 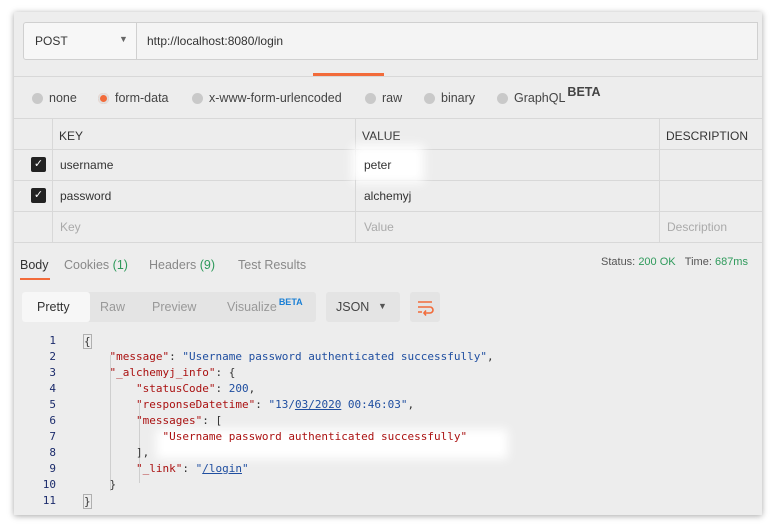 I want to click on radio-x-www-form-urlencoded: x-www-form-urlencoded, so click(x=267, y=98).